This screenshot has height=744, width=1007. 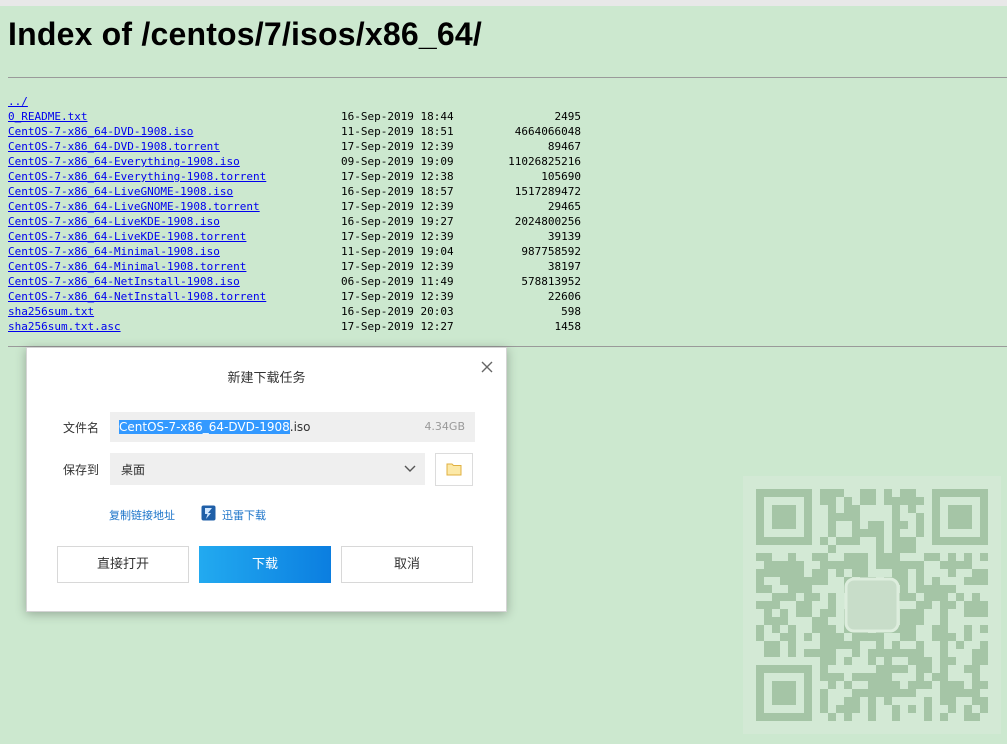 What do you see at coordinates (444, 426) in the screenshot?
I see `file-size: 4.34GB` at bounding box center [444, 426].